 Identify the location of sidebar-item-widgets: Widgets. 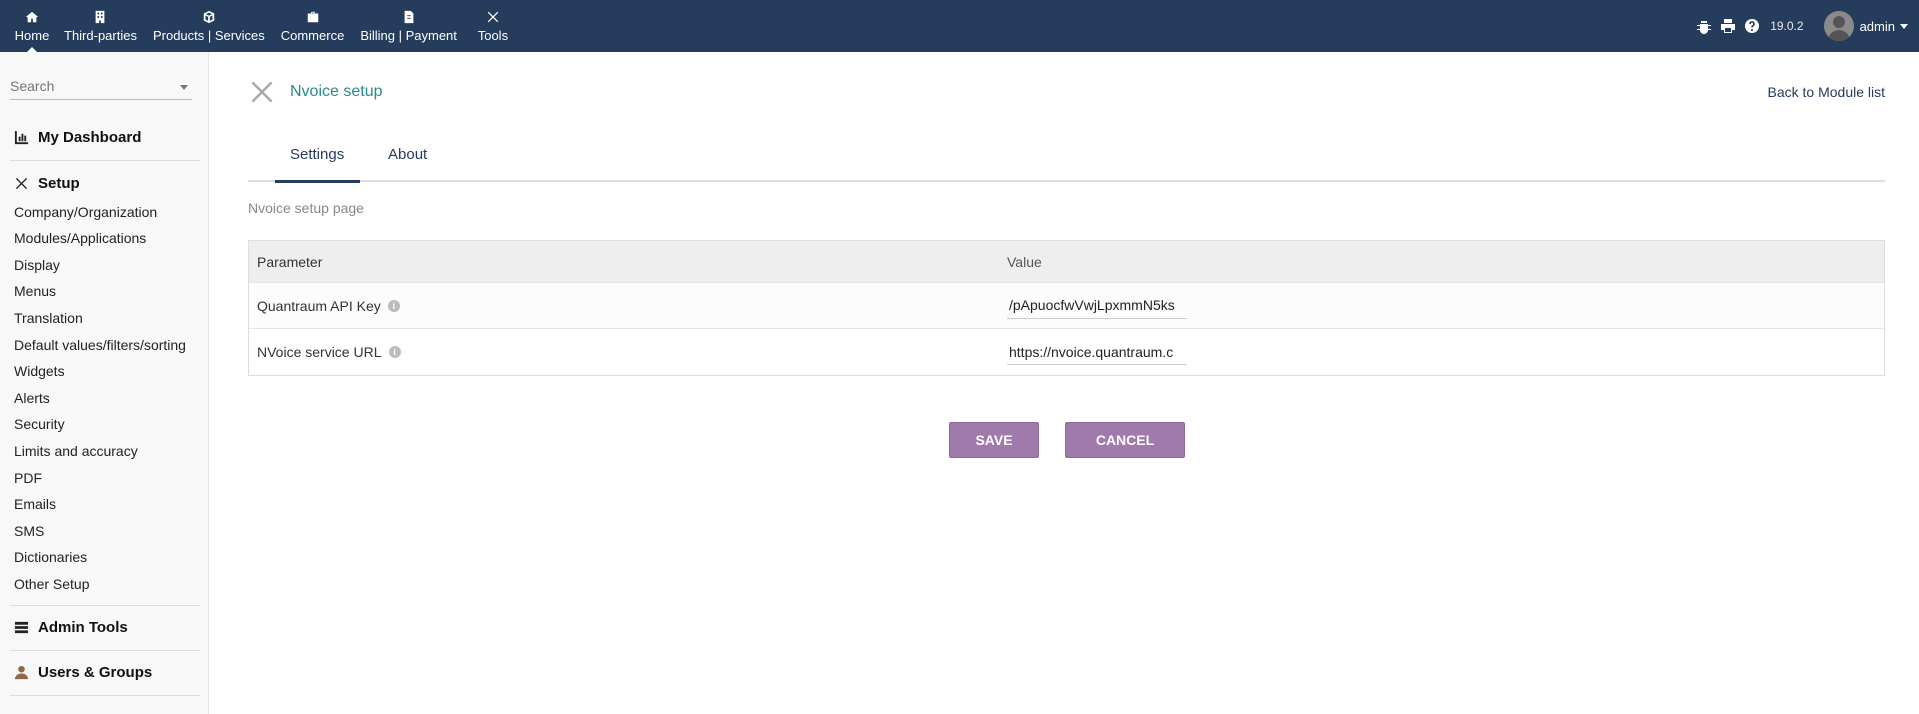
(39, 371).